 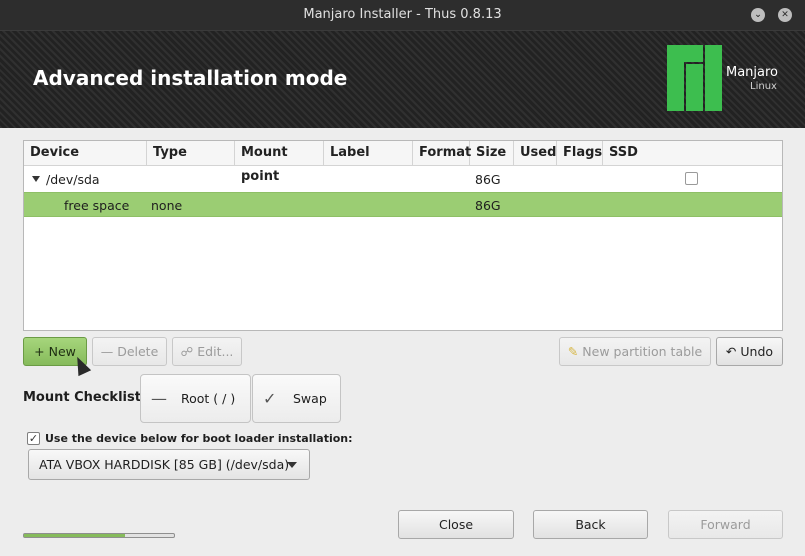 I want to click on checkmark-icon: ✓, so click(x=270, y=398).